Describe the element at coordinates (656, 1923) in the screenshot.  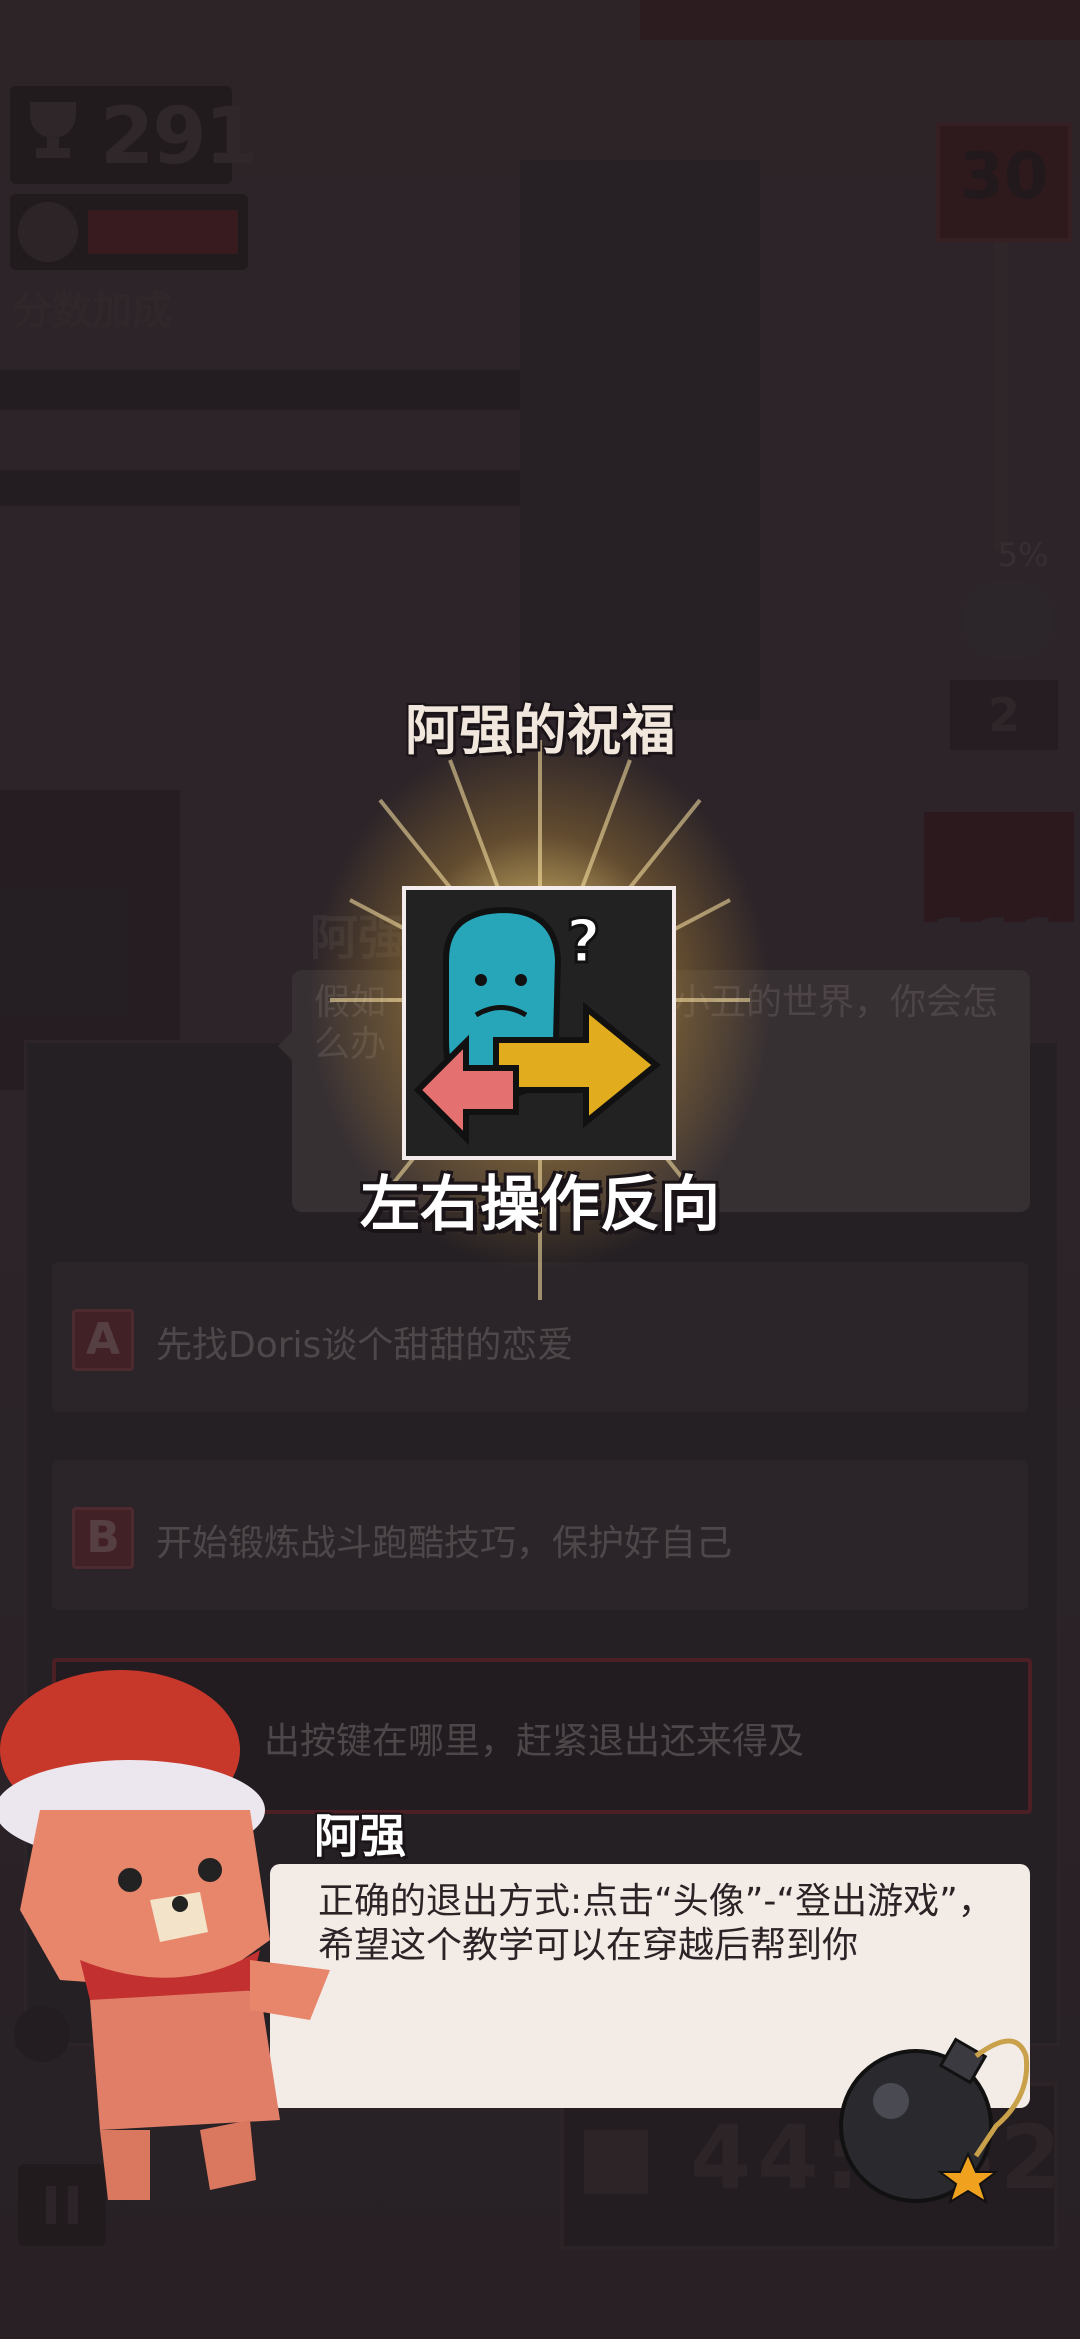
I see `dialog-text: 正确的退出方式:点击“头像”-“登出游戏”，希望这个教学可以在穿越后帮到你` at that location.